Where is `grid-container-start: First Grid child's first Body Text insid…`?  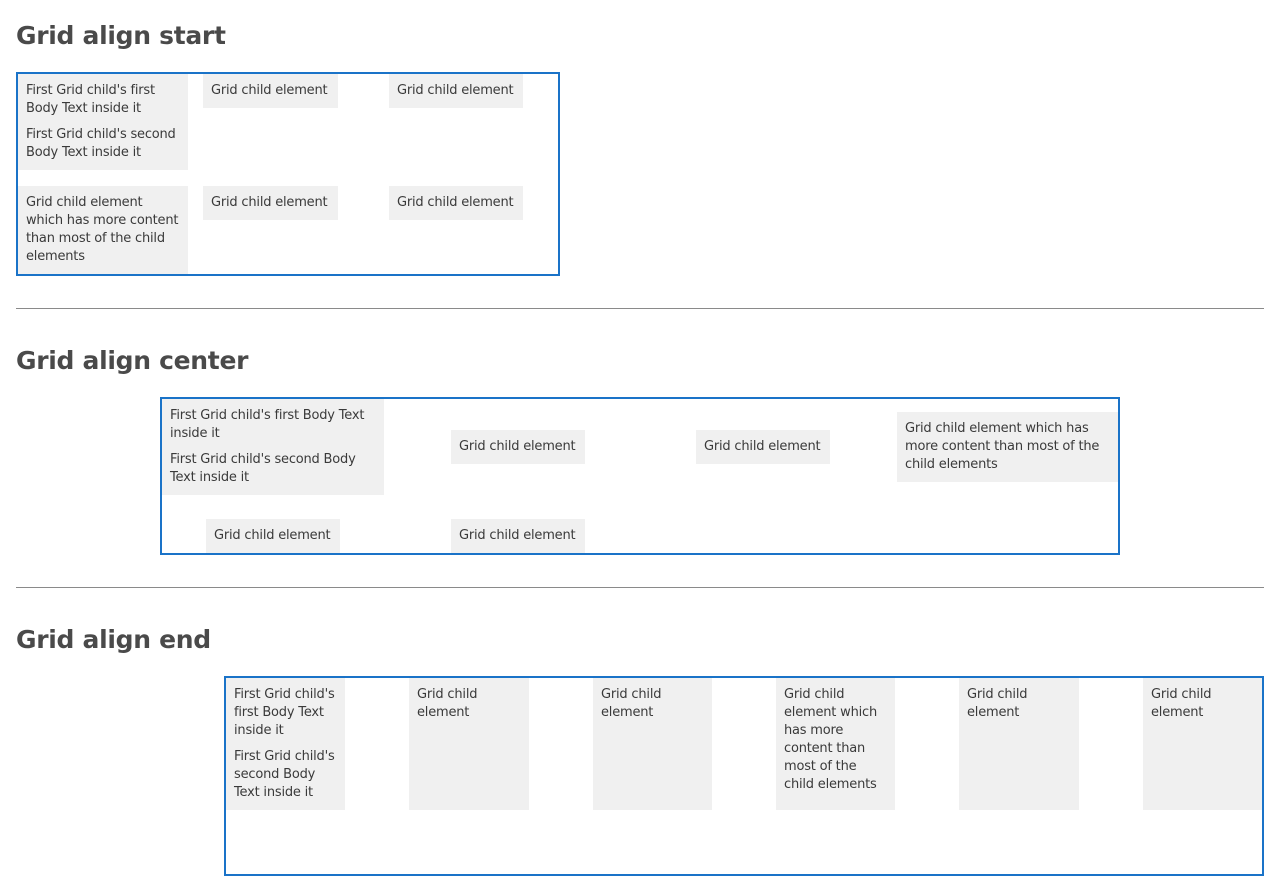
grid-container-start: First Grid child's first Body Text insid… is located at coordinates (288, 174).